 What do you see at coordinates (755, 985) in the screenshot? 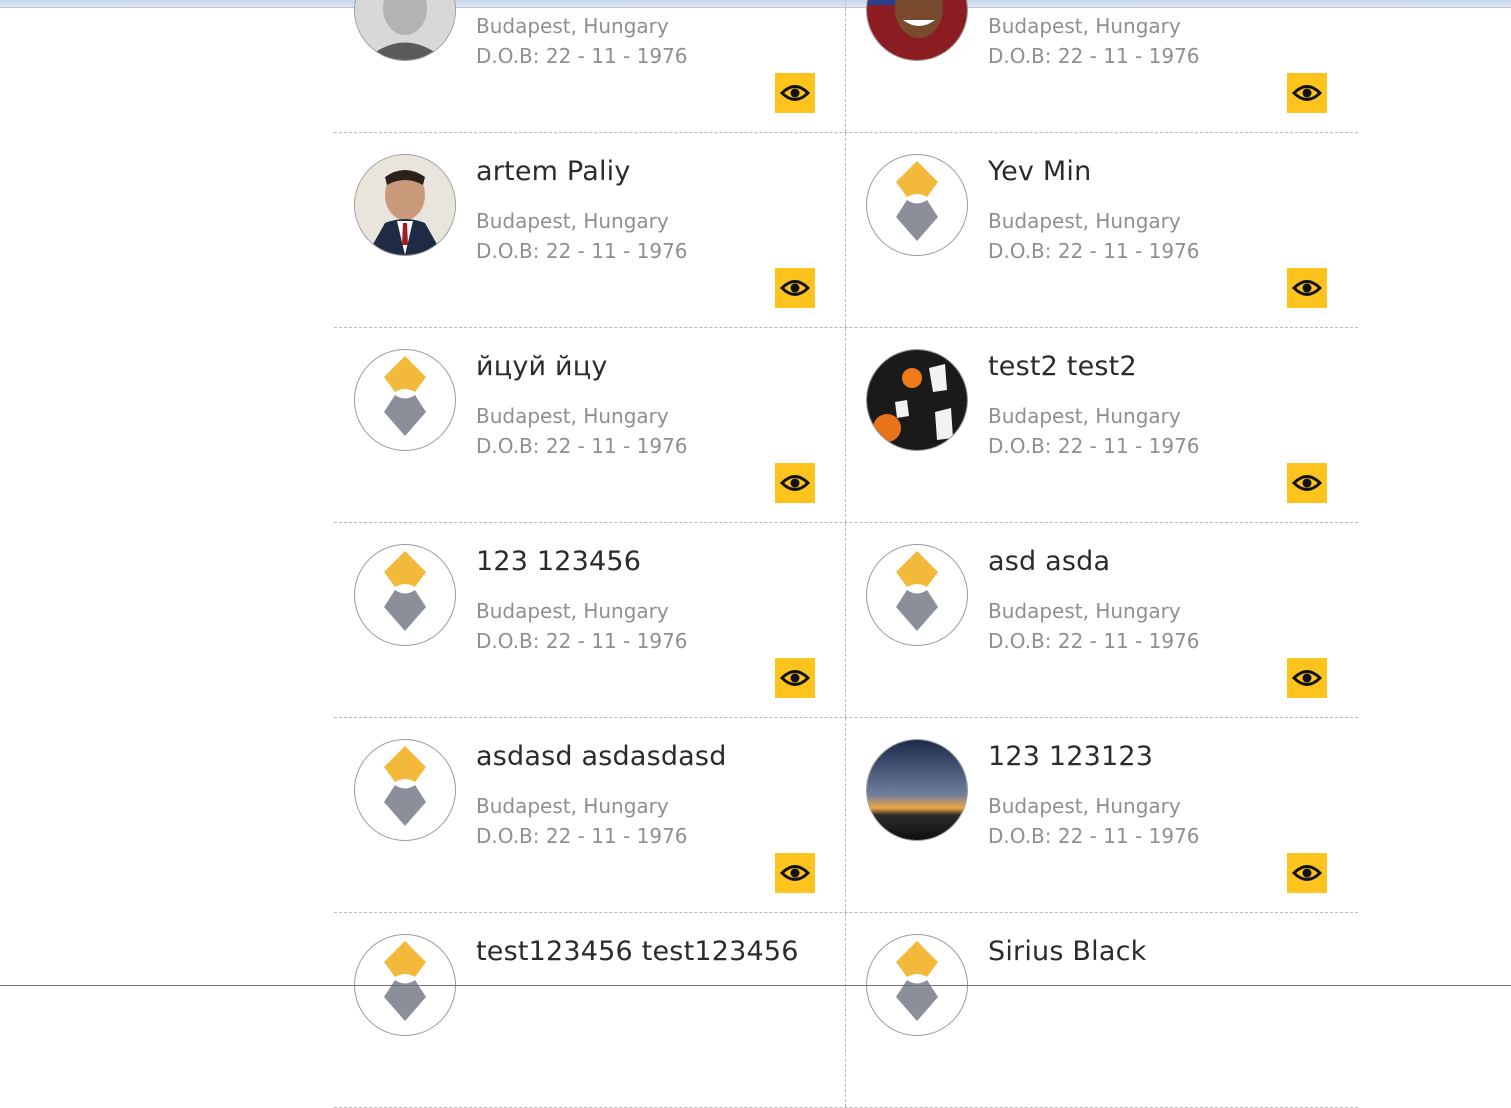
I see `window-bottom-edge` at bounding box center [755, 985].